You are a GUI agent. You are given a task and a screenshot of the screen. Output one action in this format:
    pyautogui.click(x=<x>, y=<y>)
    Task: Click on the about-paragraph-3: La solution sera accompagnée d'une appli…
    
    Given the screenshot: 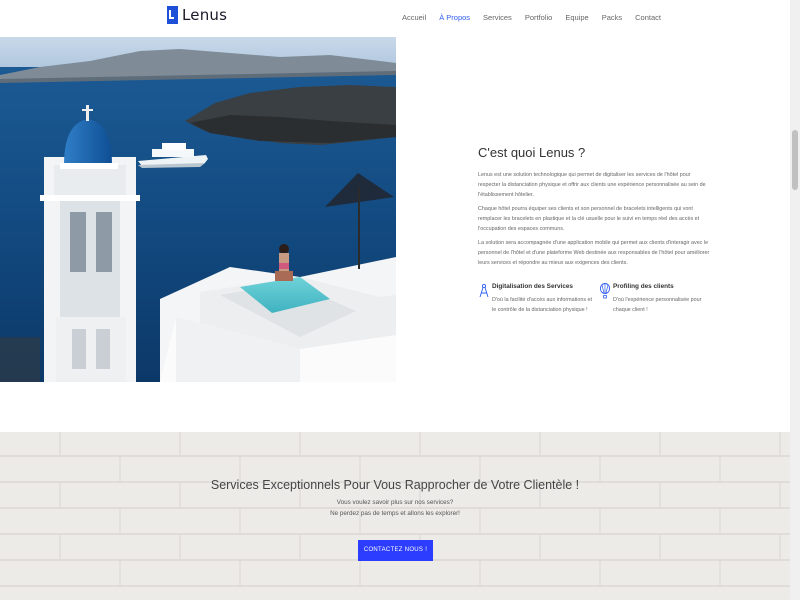 What is the action you would take?
    pyautogui.click(x=594, y=253)
    